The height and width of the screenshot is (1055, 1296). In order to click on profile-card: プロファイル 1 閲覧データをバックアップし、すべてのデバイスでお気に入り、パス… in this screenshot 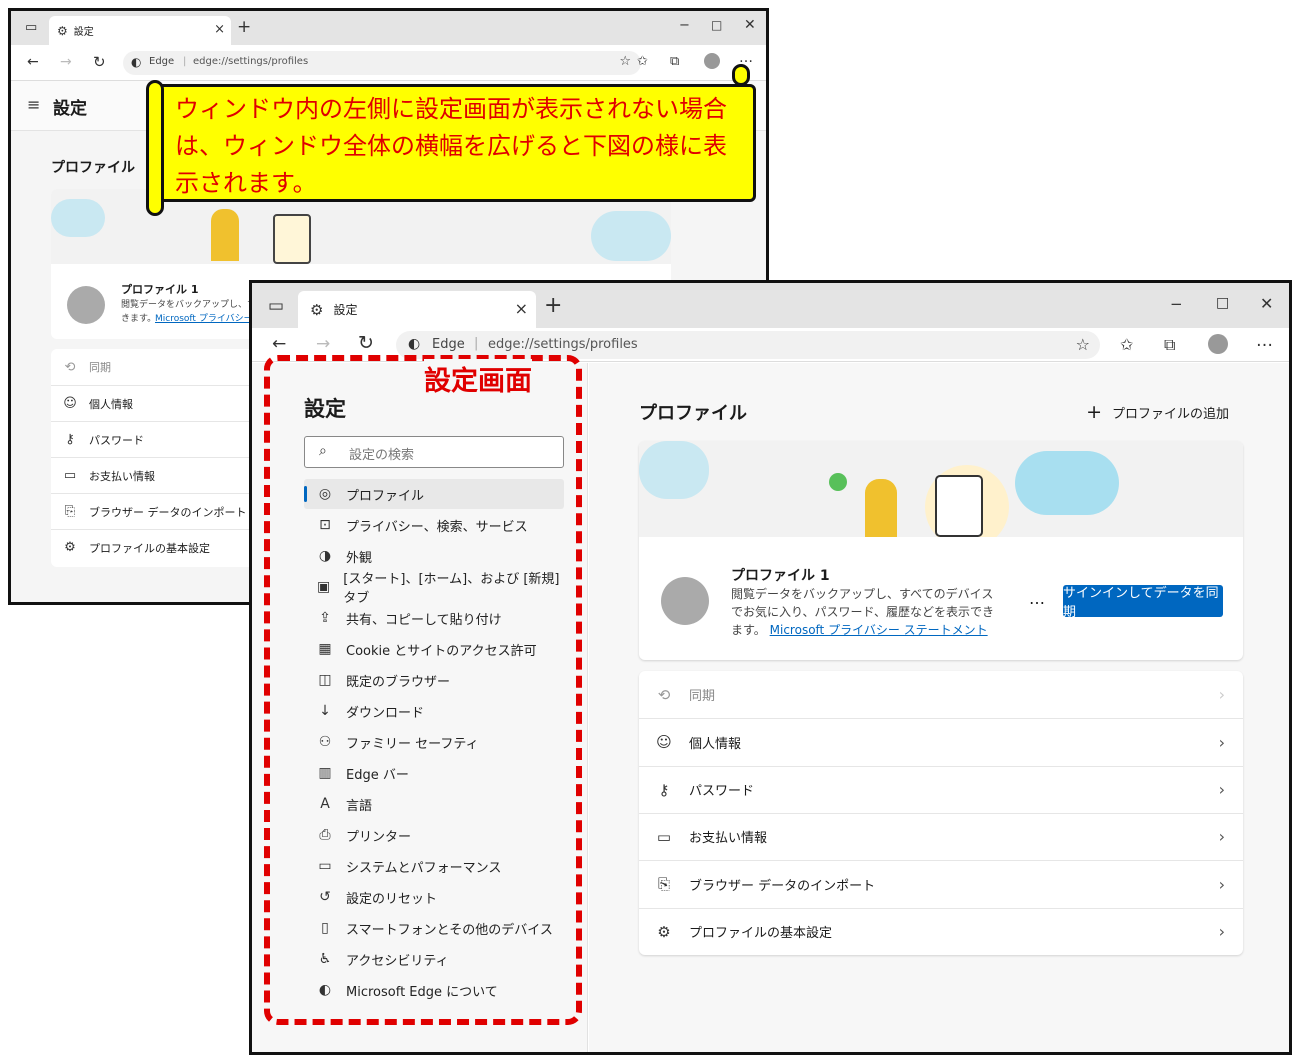, I will do `click(941, 550)`.